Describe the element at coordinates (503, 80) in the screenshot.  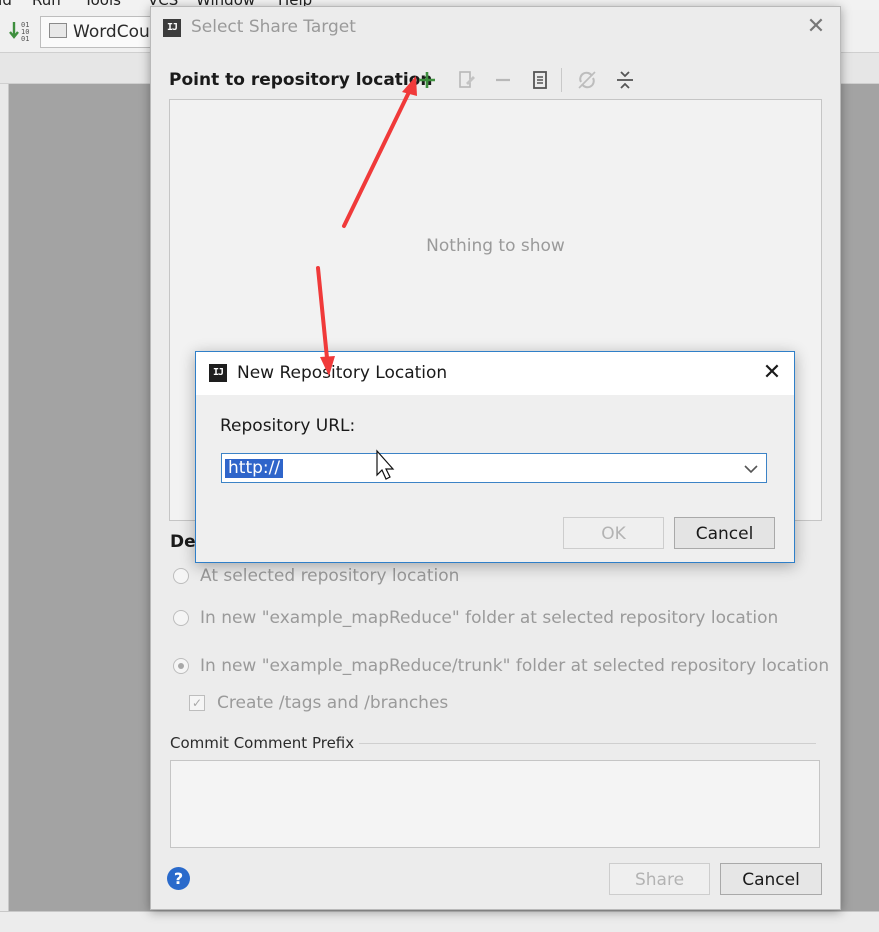
I see `remove-icon` at that location.